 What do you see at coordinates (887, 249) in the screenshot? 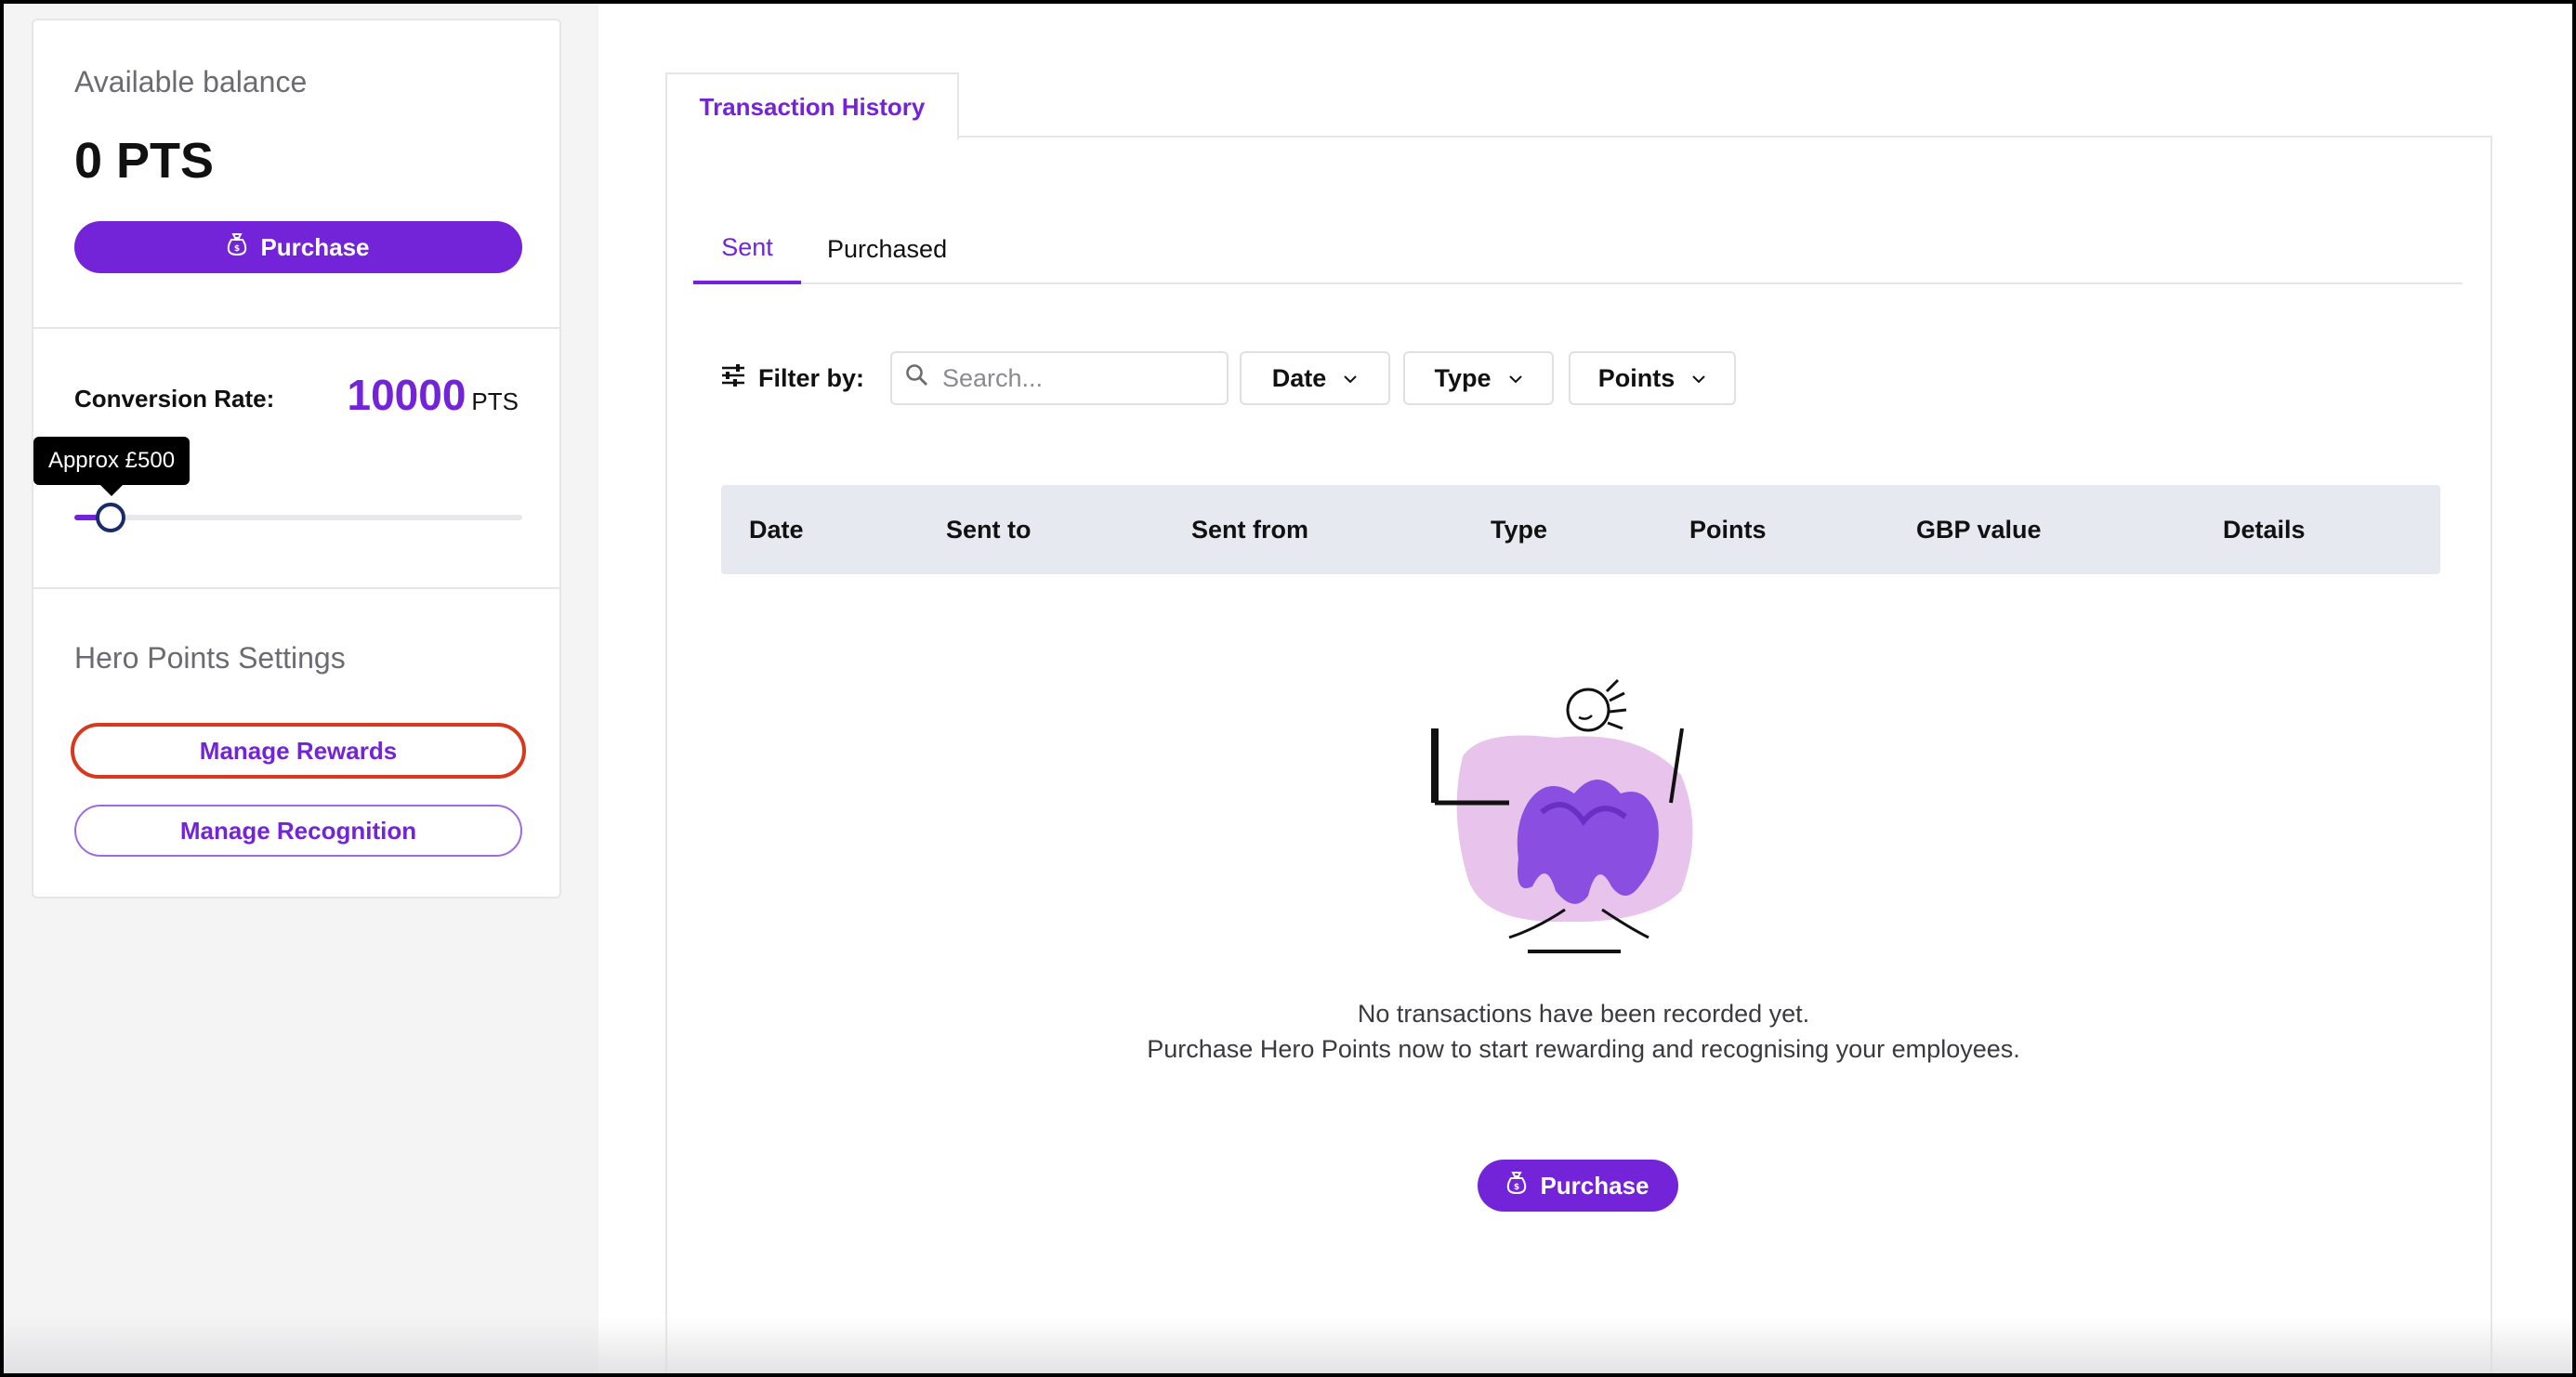
I see `tab-purchased: Purchased` at bounding box center [887, 249].